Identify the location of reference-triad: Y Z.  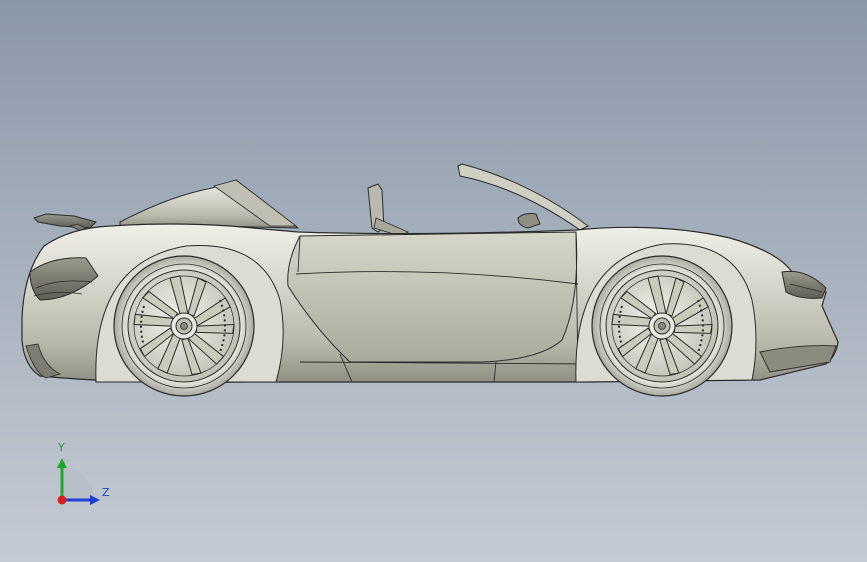
(85, 478).